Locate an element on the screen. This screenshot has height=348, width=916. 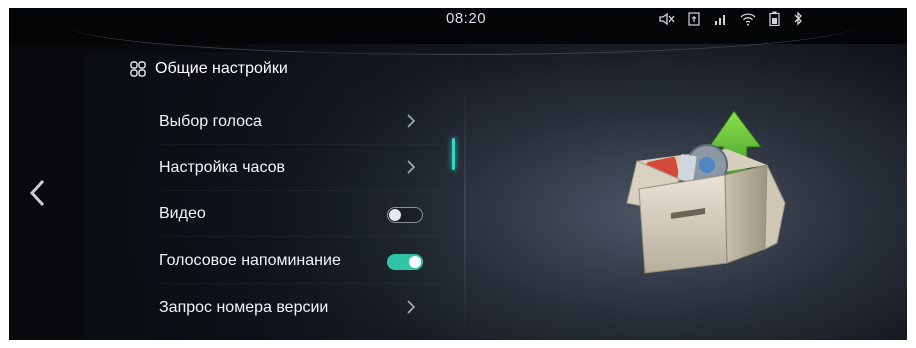
status-bar: 08:20 is located at coordinates (458, 31).